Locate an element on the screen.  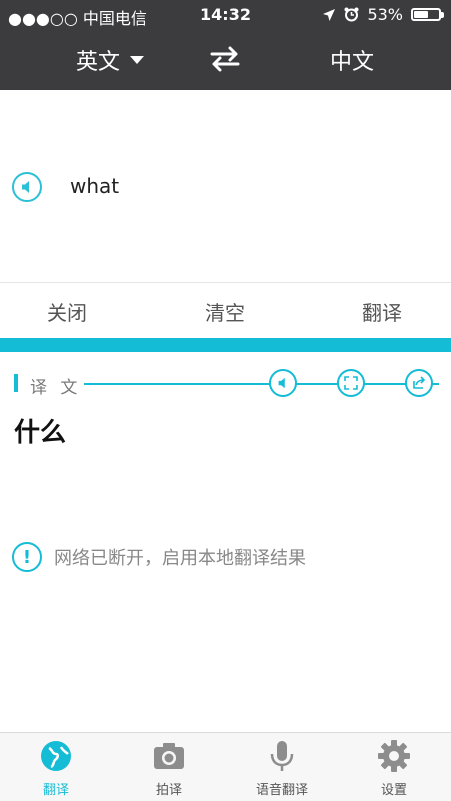
clear-button: 清空 is located at coordinates (225, 311).